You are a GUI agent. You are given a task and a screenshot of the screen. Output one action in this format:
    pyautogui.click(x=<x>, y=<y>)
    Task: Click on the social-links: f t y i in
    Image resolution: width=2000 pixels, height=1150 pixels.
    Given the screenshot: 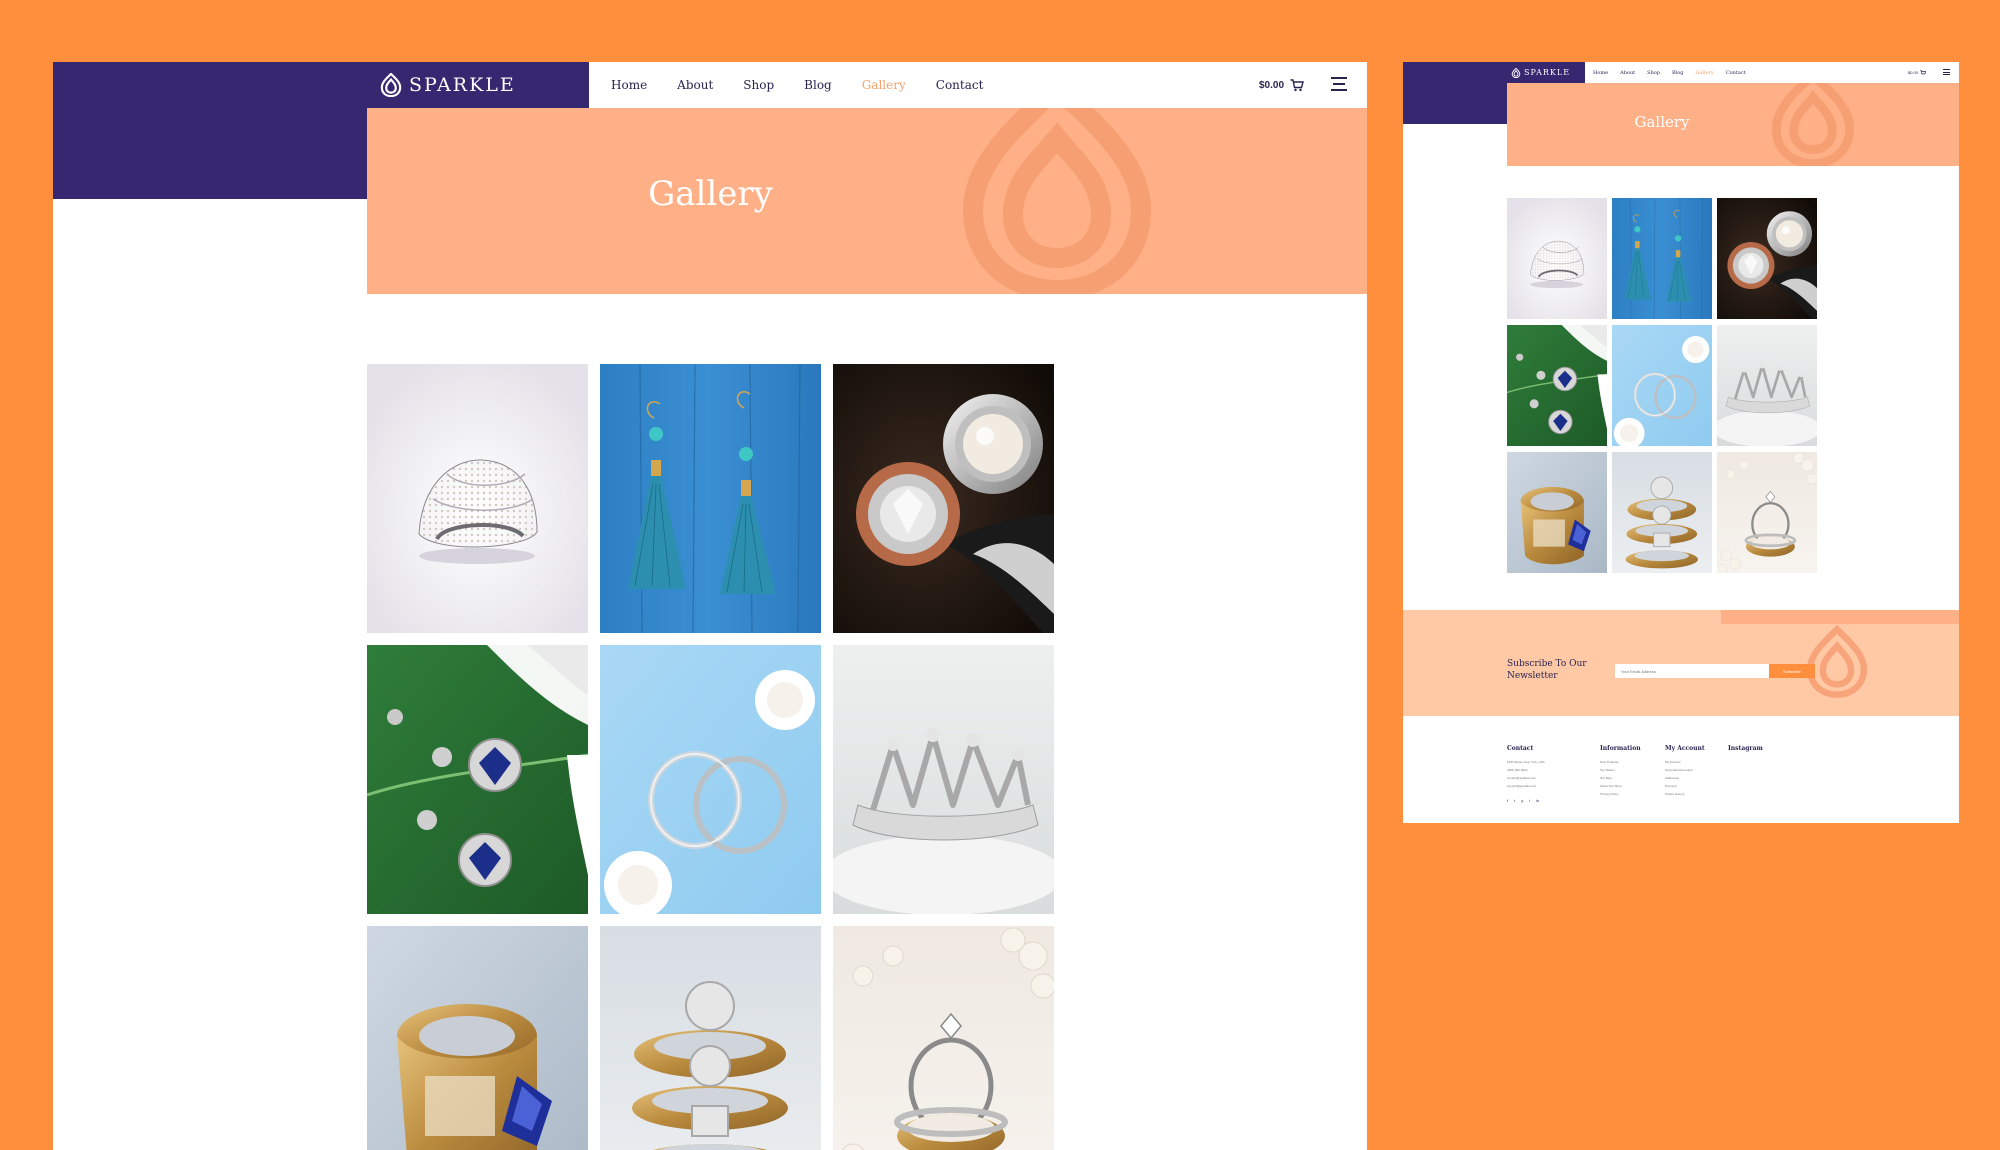 What is the action you would take?
    pyautogui.click(x=1526, y=800)
    